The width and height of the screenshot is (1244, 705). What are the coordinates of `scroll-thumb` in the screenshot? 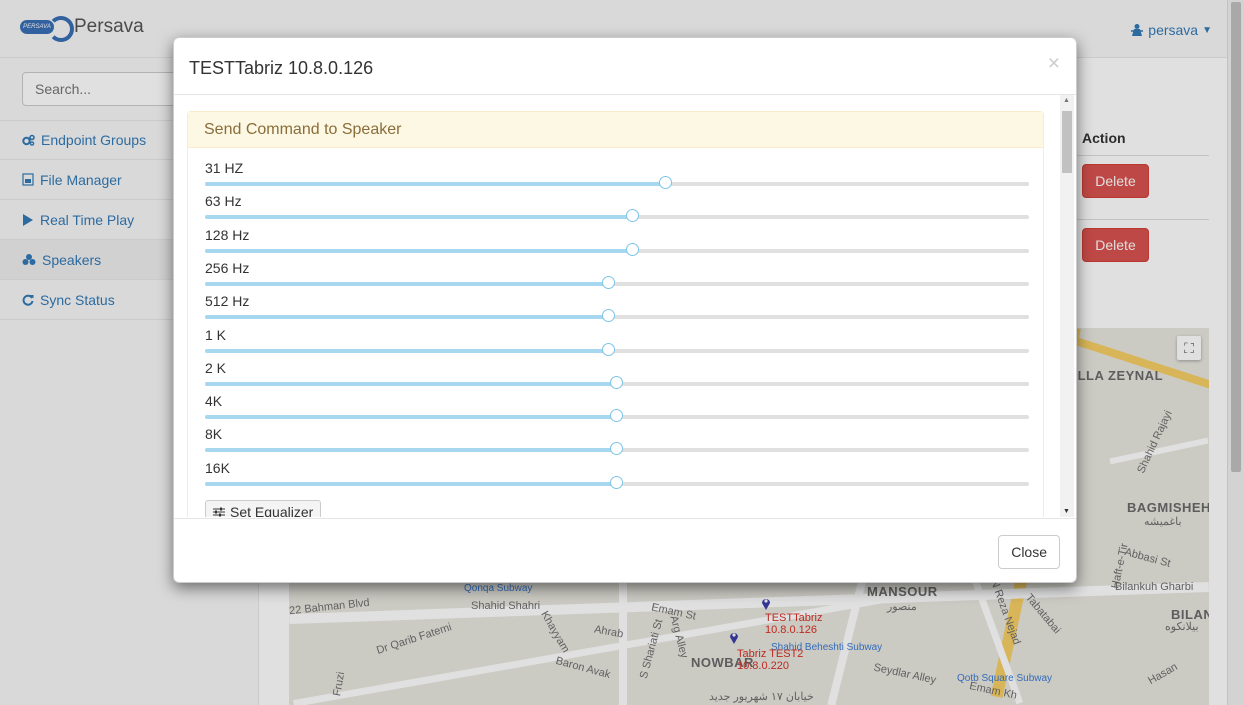 It's located at (1067, 142).